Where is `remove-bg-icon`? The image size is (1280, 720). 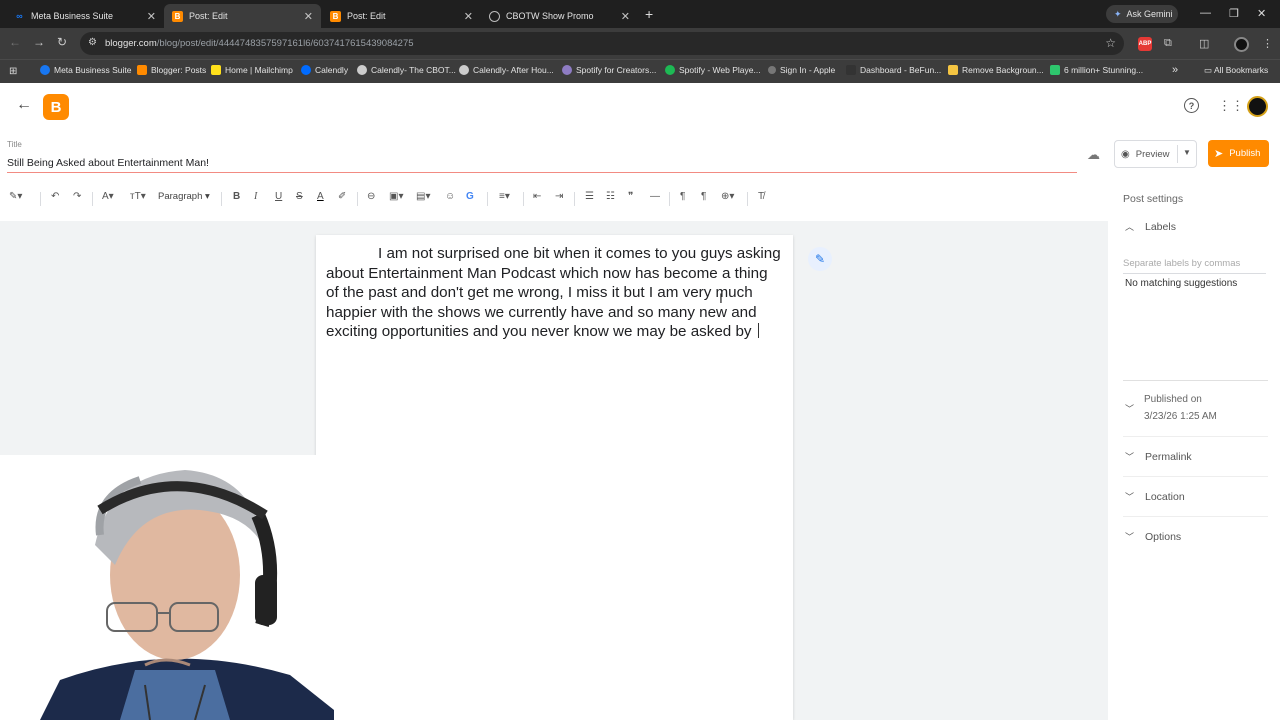
remove-bg-icon is located at coordinates (953, 70).